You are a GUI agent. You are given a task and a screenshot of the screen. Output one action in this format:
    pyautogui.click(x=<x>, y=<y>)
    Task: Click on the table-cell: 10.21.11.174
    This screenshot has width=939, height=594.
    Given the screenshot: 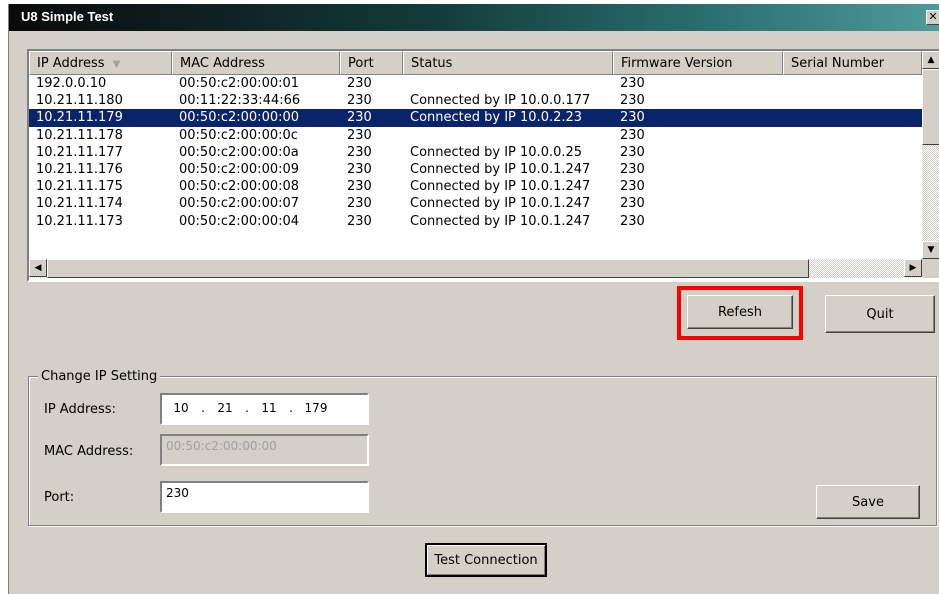 What is the action you would take?
    pyautogui.click(x=79, y=204)
    